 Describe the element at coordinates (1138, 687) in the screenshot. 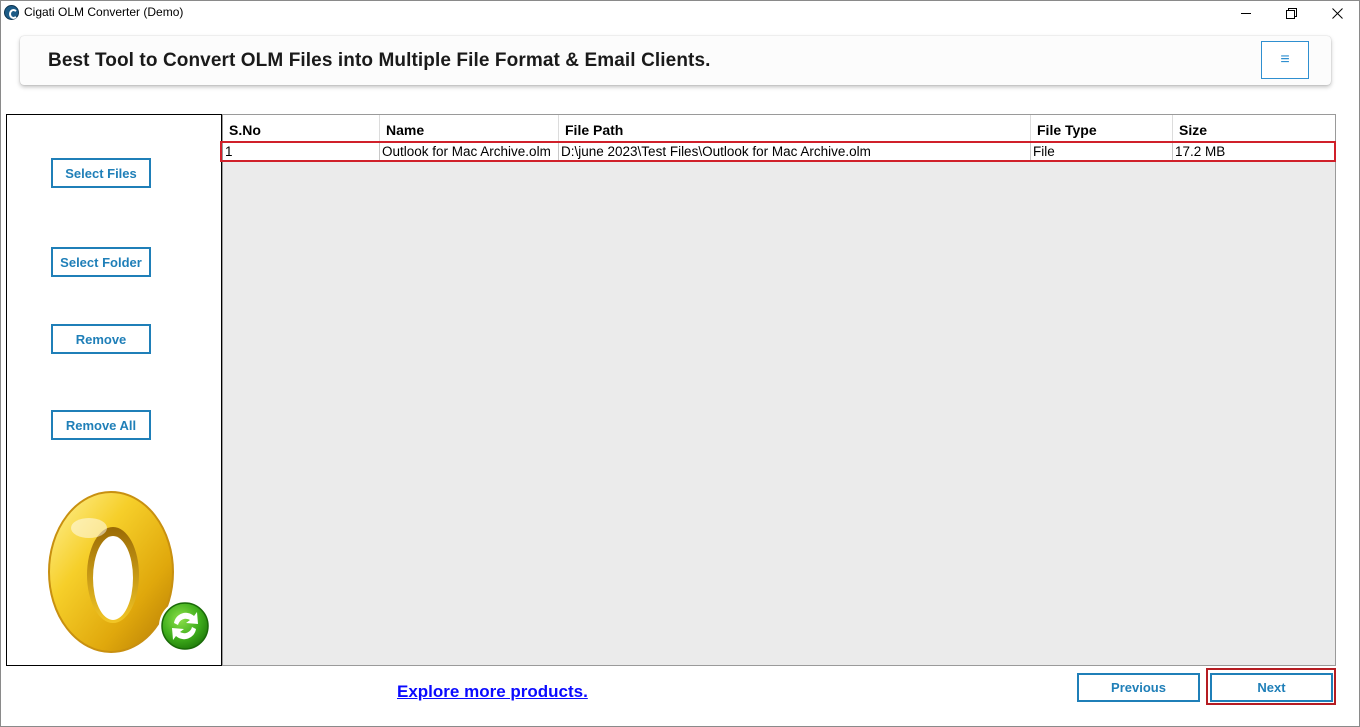

I see `previous-button: Previous` at that location.